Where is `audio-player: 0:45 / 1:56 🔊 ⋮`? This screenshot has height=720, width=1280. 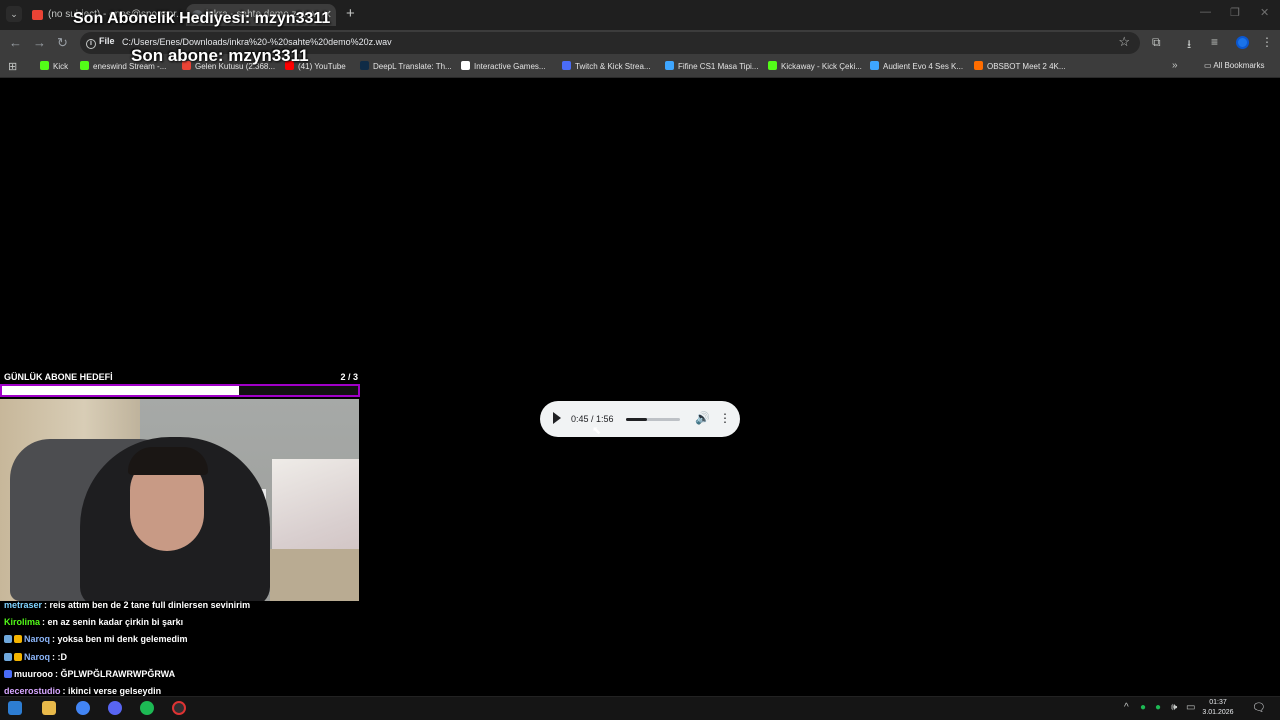 audio-player: 0:45 / 1:56 🔊 ⋮ is located at coordinates (640, 419).